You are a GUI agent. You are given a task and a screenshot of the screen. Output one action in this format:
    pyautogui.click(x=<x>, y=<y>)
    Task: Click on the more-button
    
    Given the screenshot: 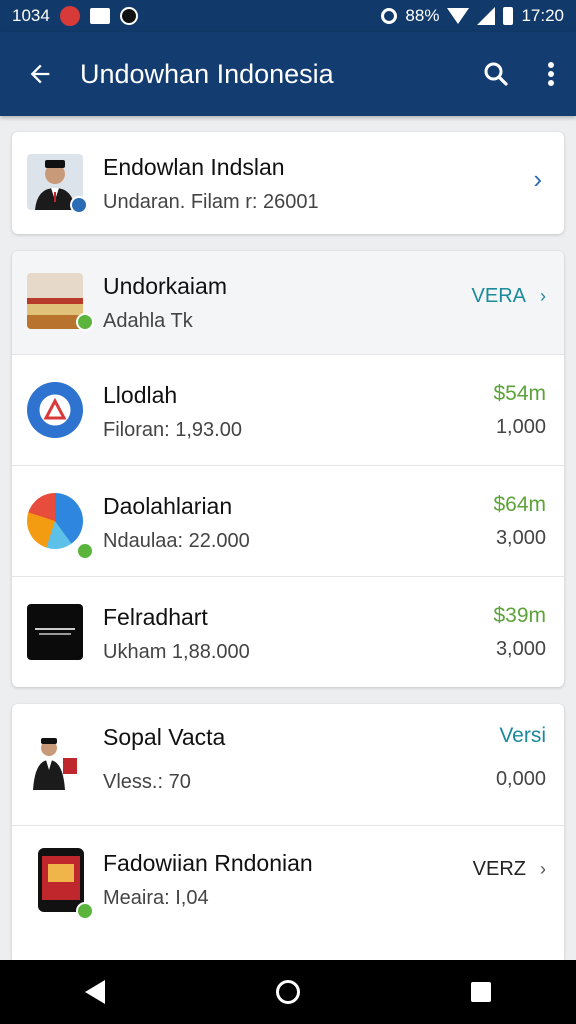 What is the action you would take?
    pyautogui.click(x=551, y=74)
    